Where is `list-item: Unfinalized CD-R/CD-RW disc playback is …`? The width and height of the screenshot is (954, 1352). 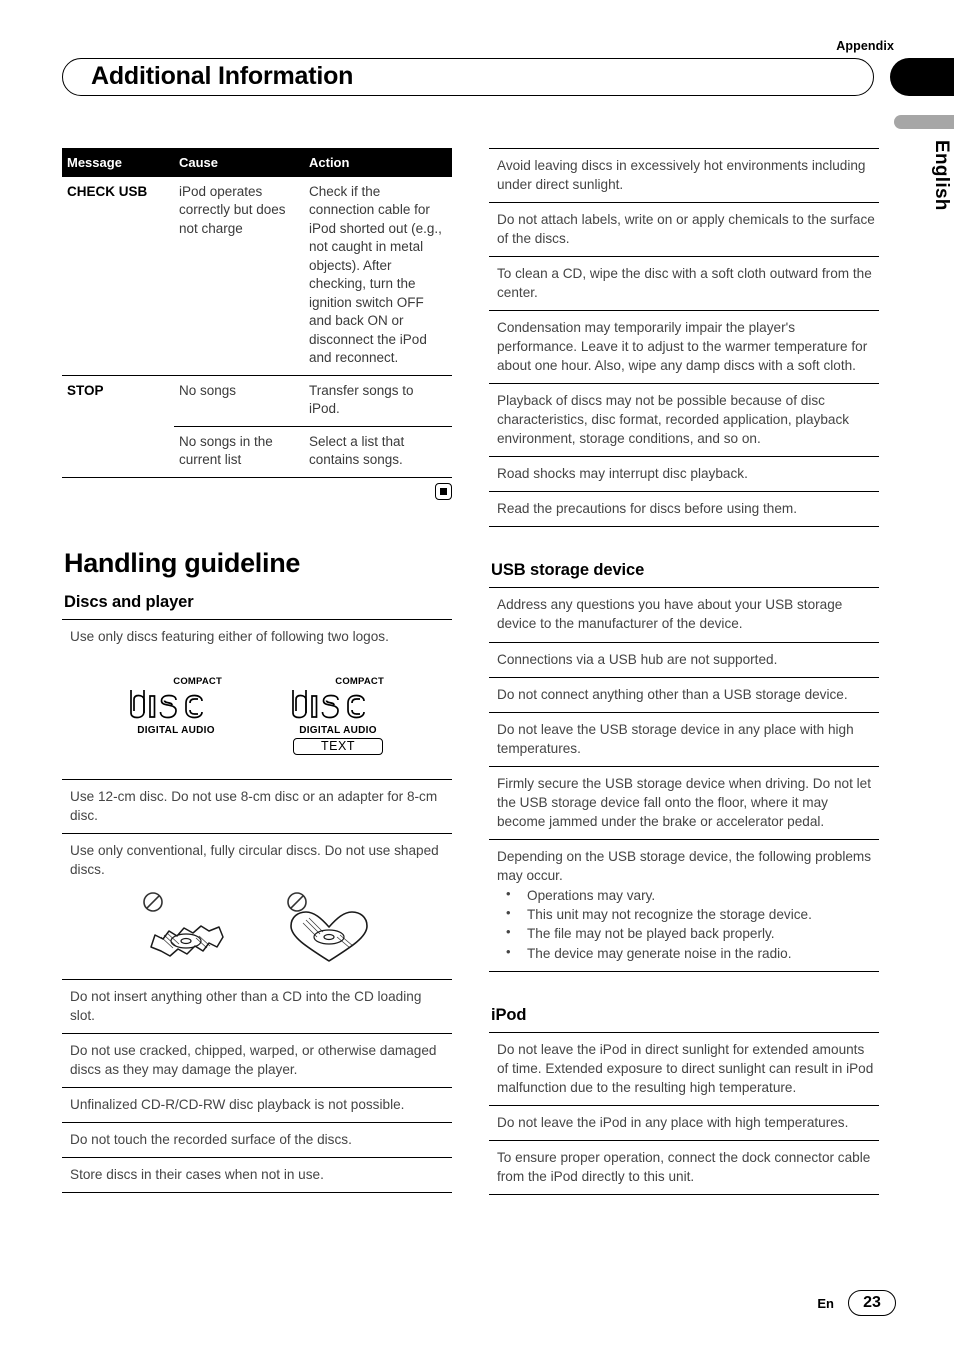 list-item: Unfinalized CD-R/CD-RW disc playback is … is located at coordinates (257, 1106).